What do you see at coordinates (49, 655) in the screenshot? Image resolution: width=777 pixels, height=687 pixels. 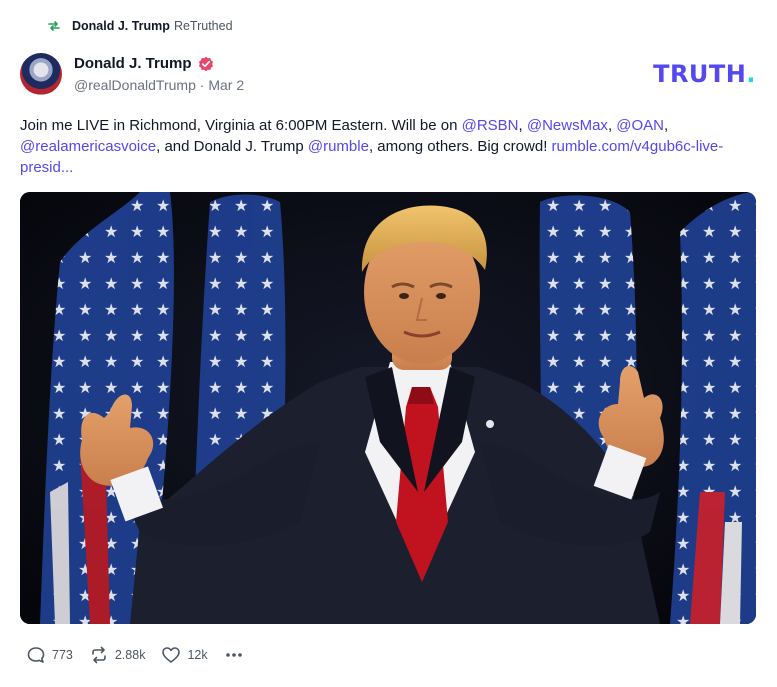 I see `reply-button: 773` at bounding box center [49, 655].